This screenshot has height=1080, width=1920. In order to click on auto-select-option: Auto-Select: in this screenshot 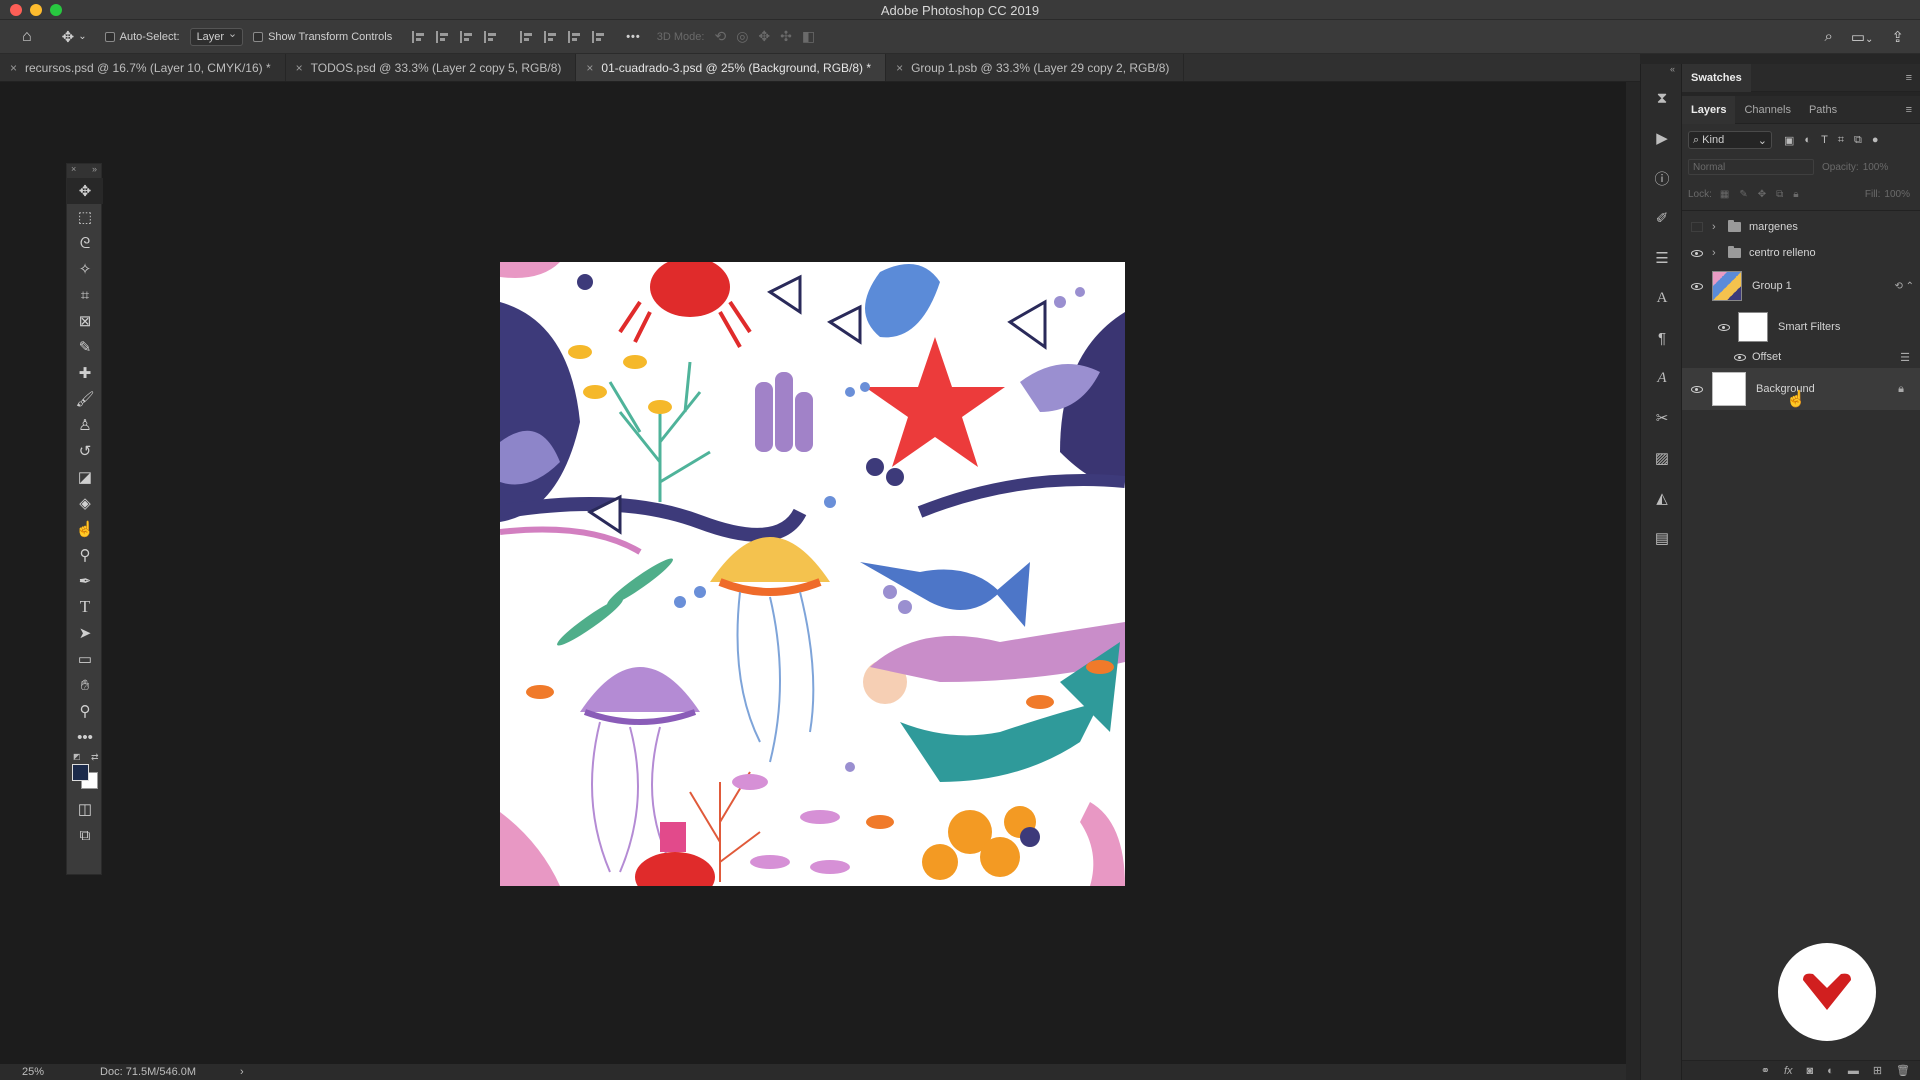, I will do `click(142, 37)`.